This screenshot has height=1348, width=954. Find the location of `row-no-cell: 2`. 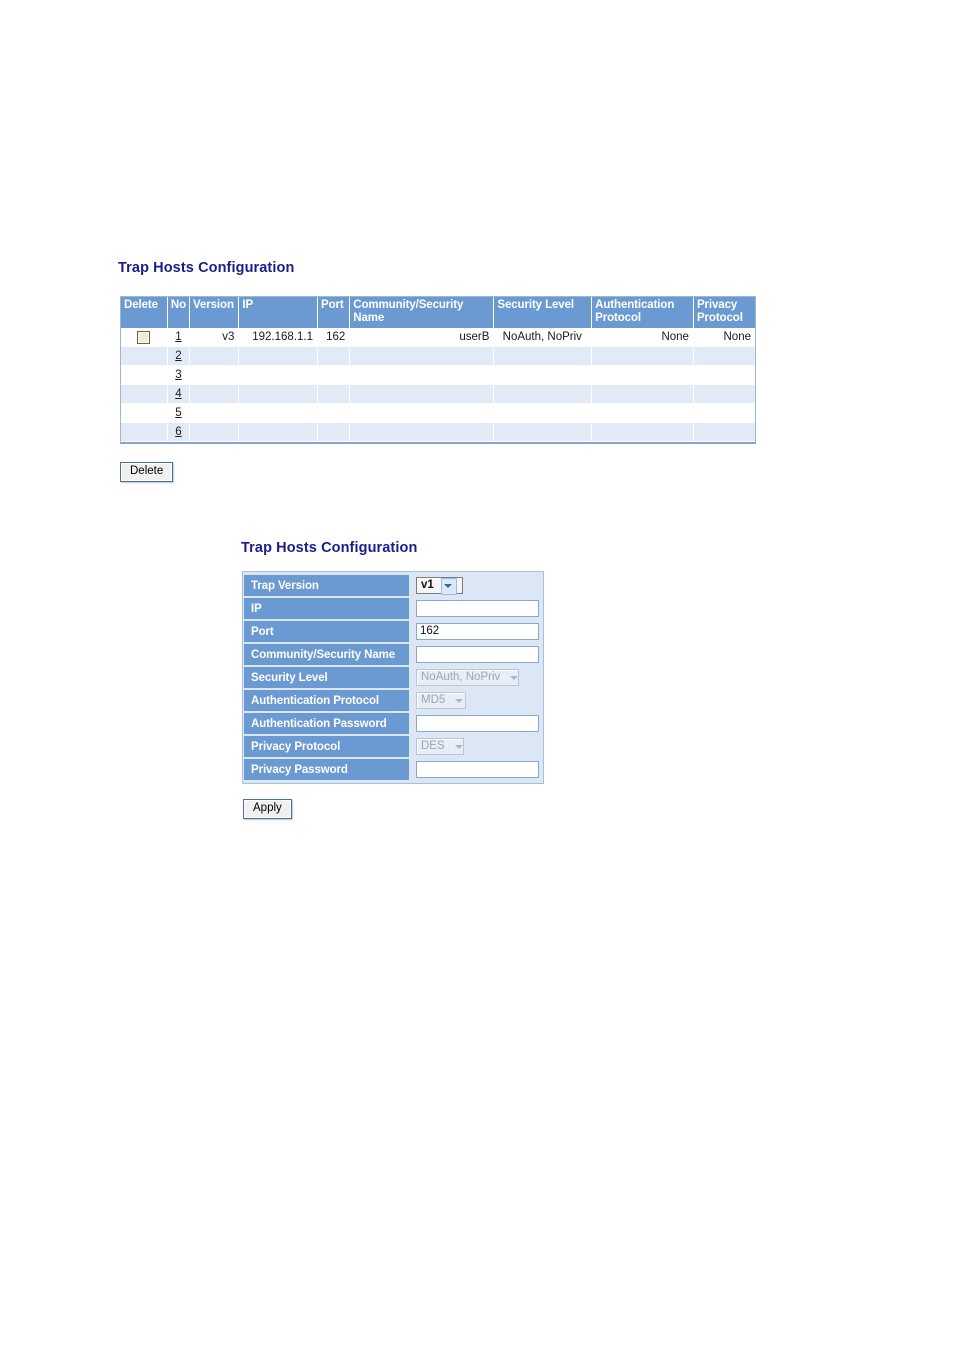

row-no-cell: 2 is located at coordinates (179, 356).